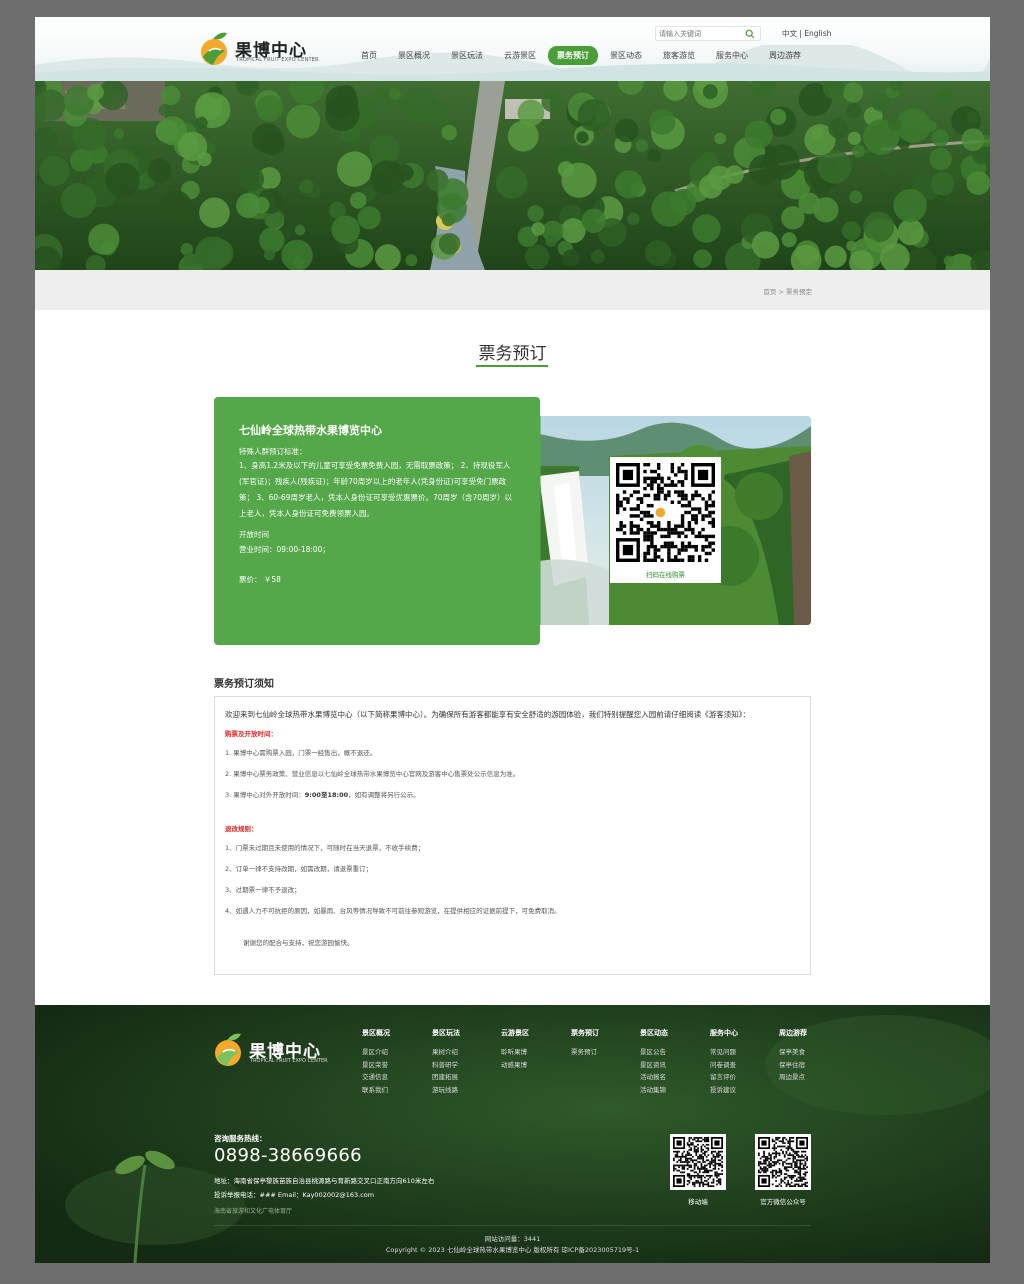  What do you see at coordinates (532, 1033) in the screenshot?
I see `footer-col-head: 云游景区` at bounding box center [532, 1033].